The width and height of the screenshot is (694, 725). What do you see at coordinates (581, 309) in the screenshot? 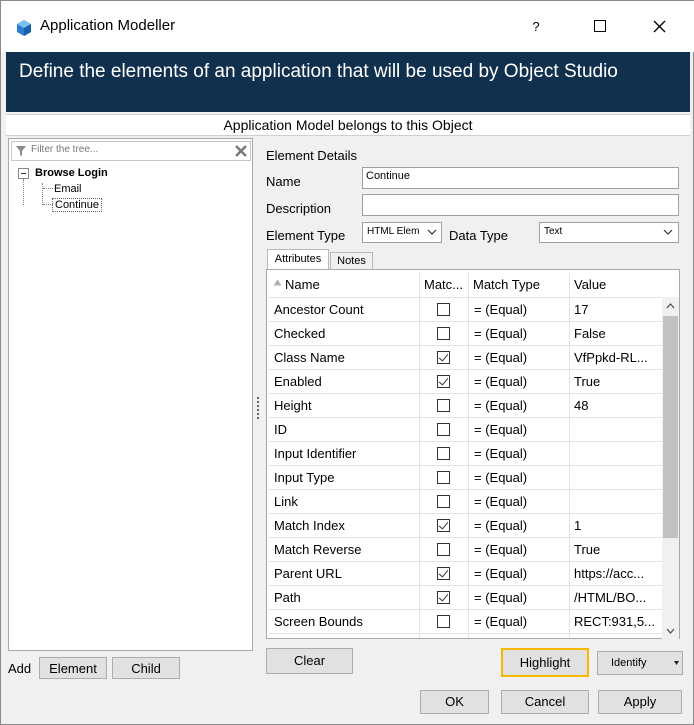
I see `attribute-value: 17` at bounding box center [581, 309].